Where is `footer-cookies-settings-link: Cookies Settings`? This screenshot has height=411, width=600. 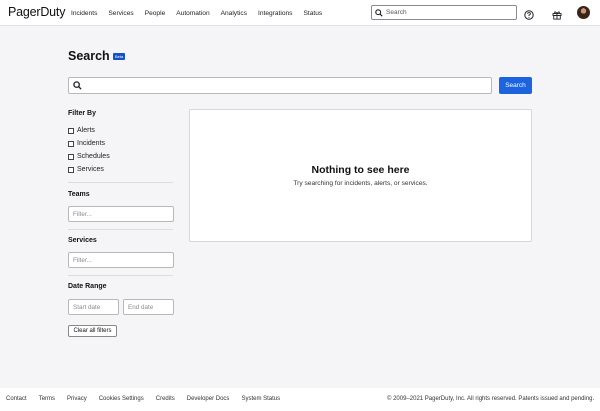 footer-cookies-settings-link: Cookies Settings is located at coordinates (121, 399).